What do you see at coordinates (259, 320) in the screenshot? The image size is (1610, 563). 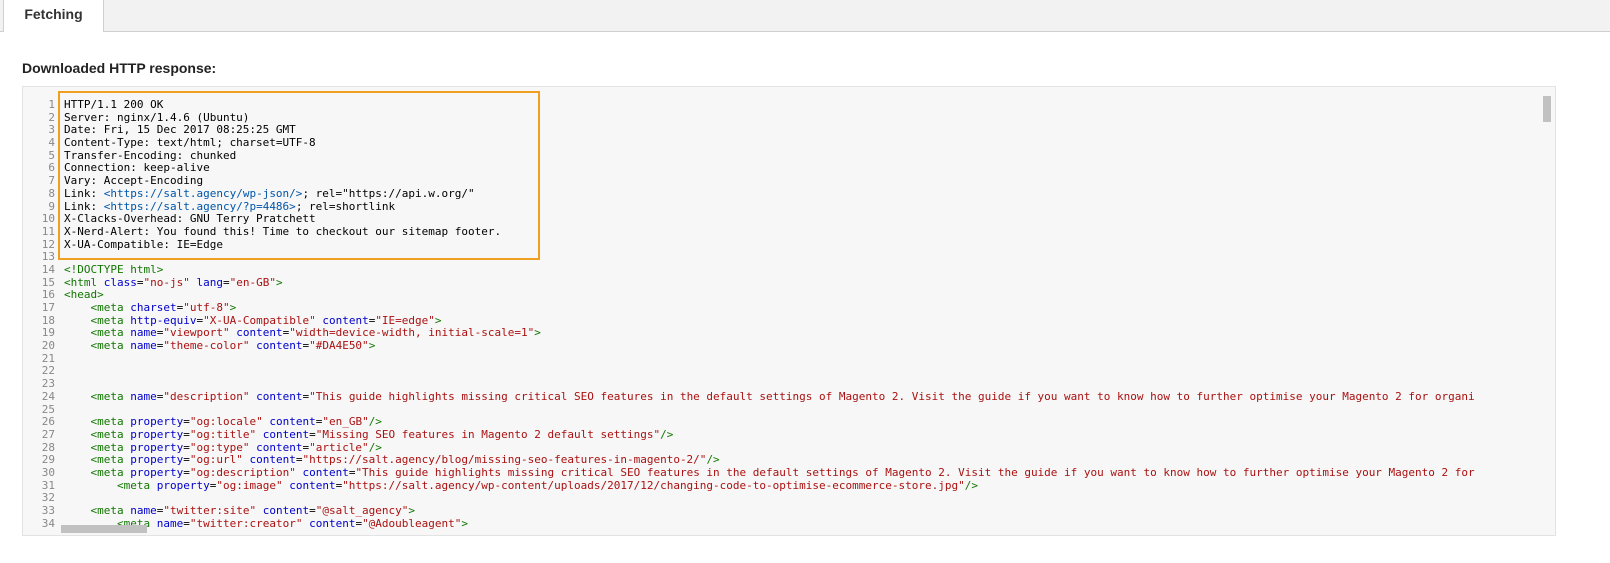 I see `code-token: "X-UA-Compatible"` at bounding box center [259, 320].